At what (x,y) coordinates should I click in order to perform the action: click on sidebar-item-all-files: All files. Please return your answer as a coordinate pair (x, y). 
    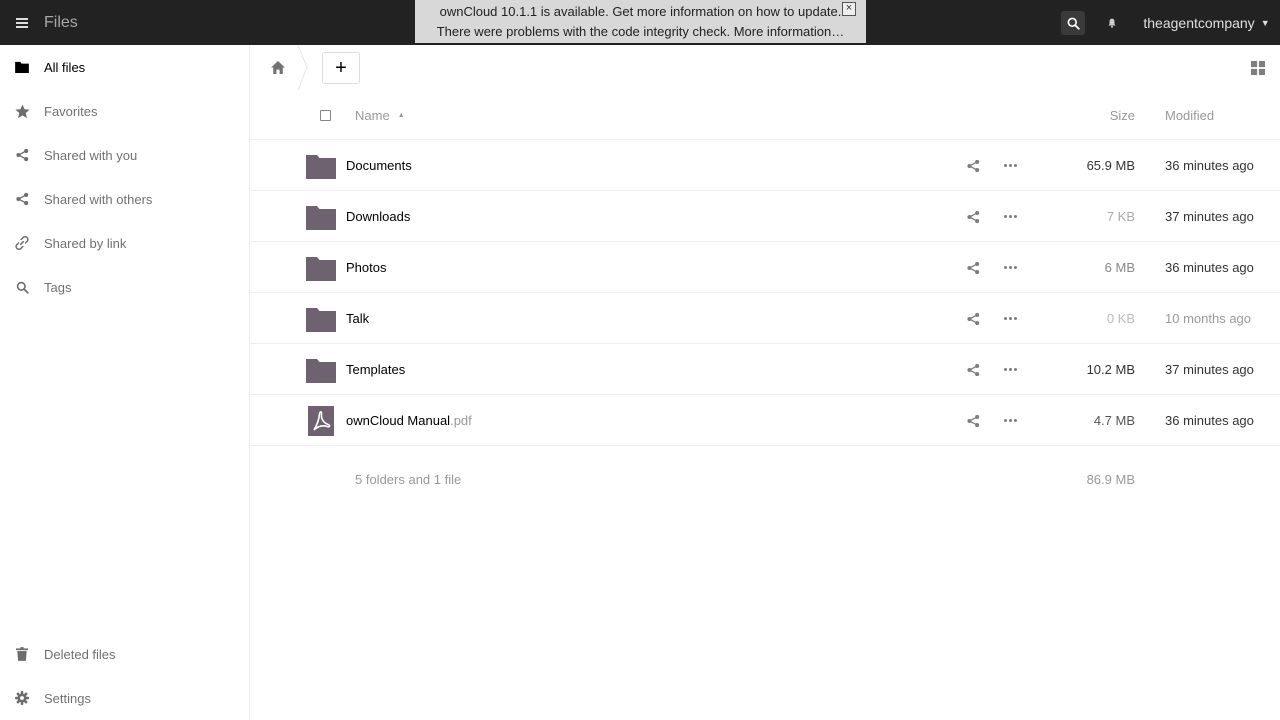
    Looking at the image, I should click on (125, 67).